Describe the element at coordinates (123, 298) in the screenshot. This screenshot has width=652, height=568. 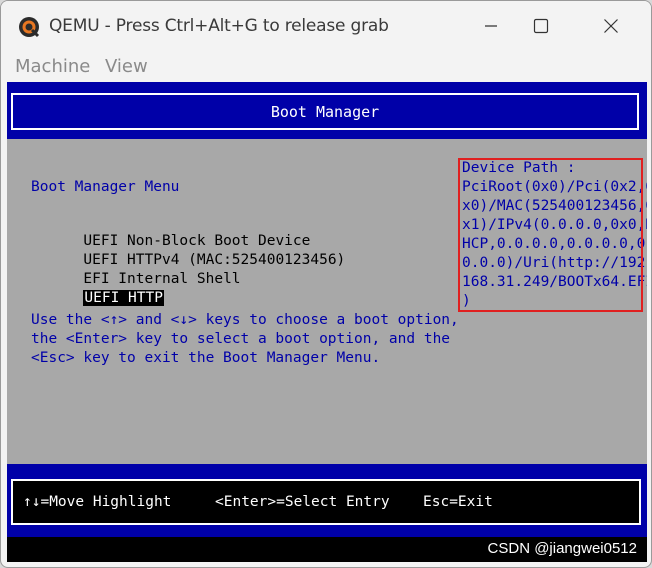
I see `boot-option-label-selected: UEFI HTTP` at that location.